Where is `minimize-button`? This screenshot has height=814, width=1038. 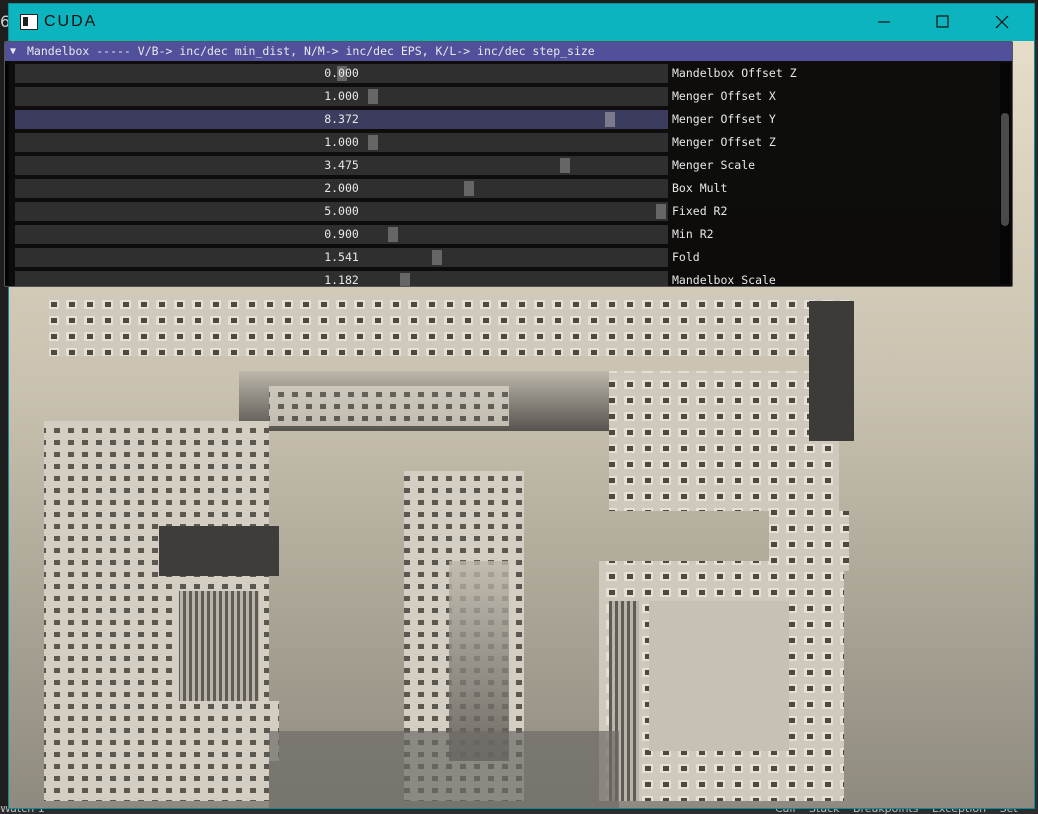 minimize-button is located at coordinates (884, 22).